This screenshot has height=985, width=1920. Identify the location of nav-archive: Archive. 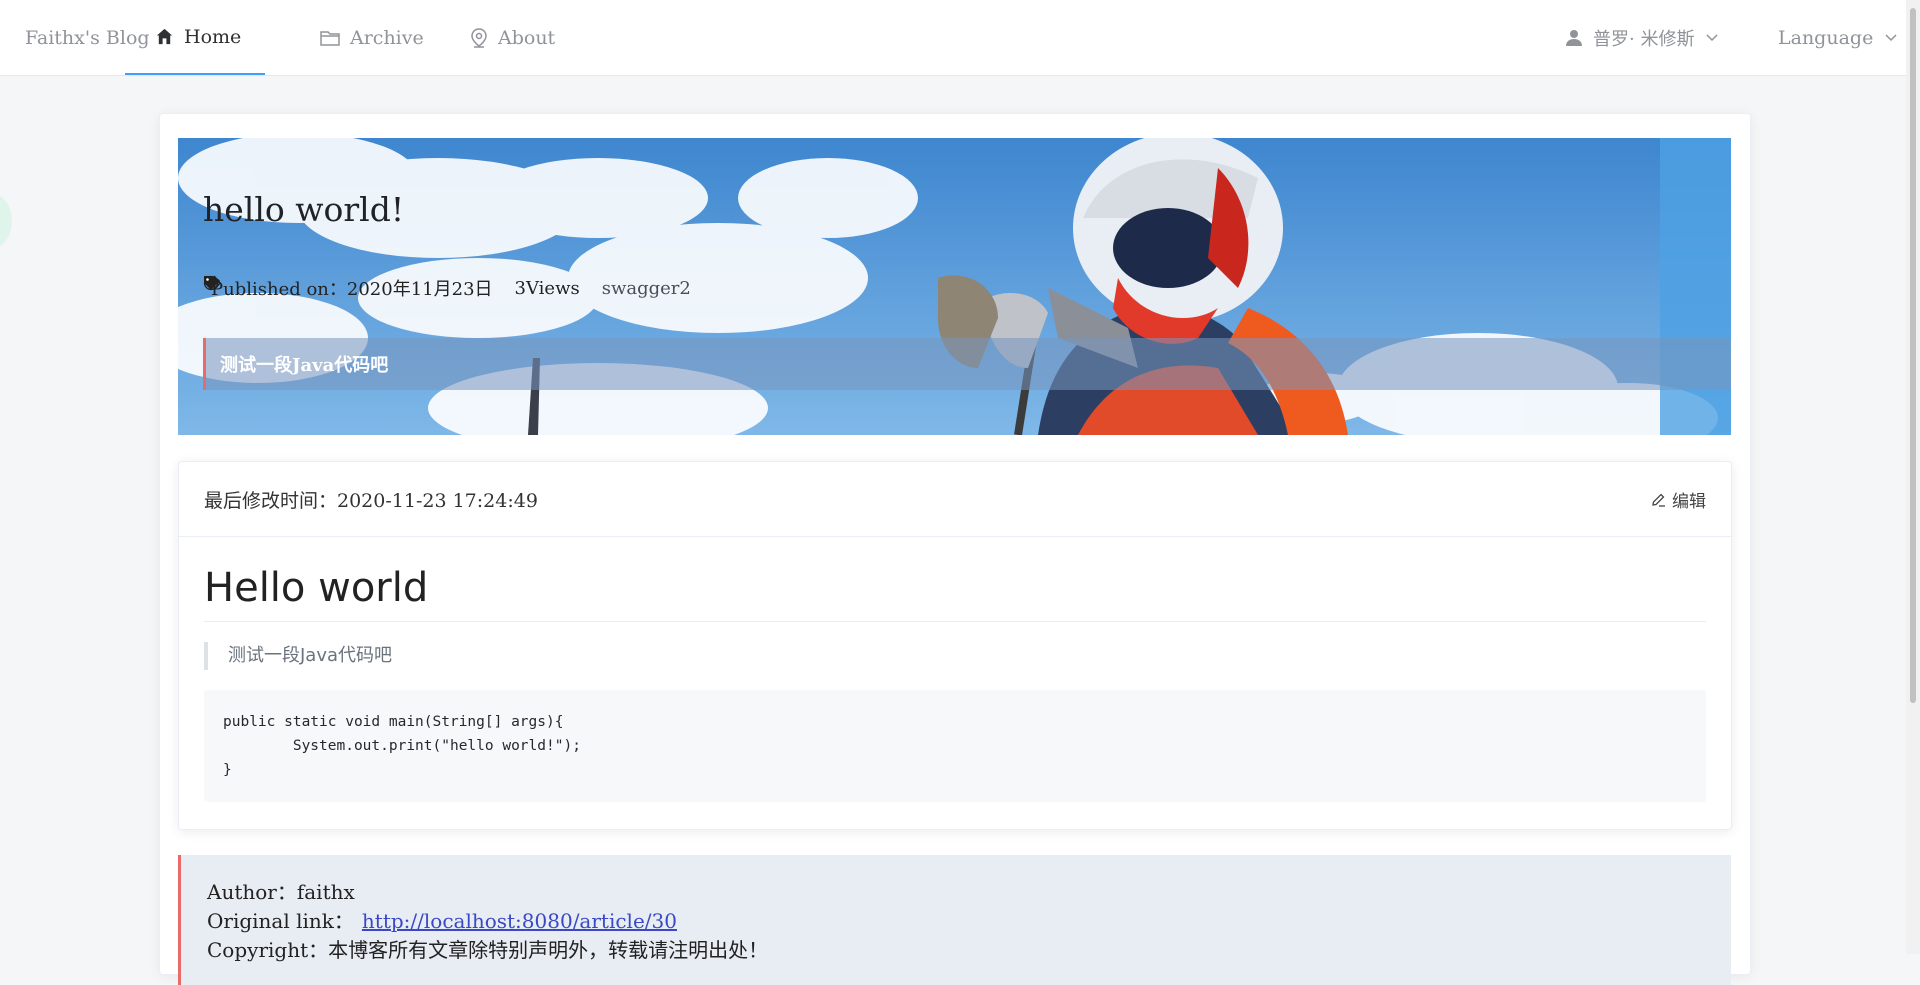
(372, 37).